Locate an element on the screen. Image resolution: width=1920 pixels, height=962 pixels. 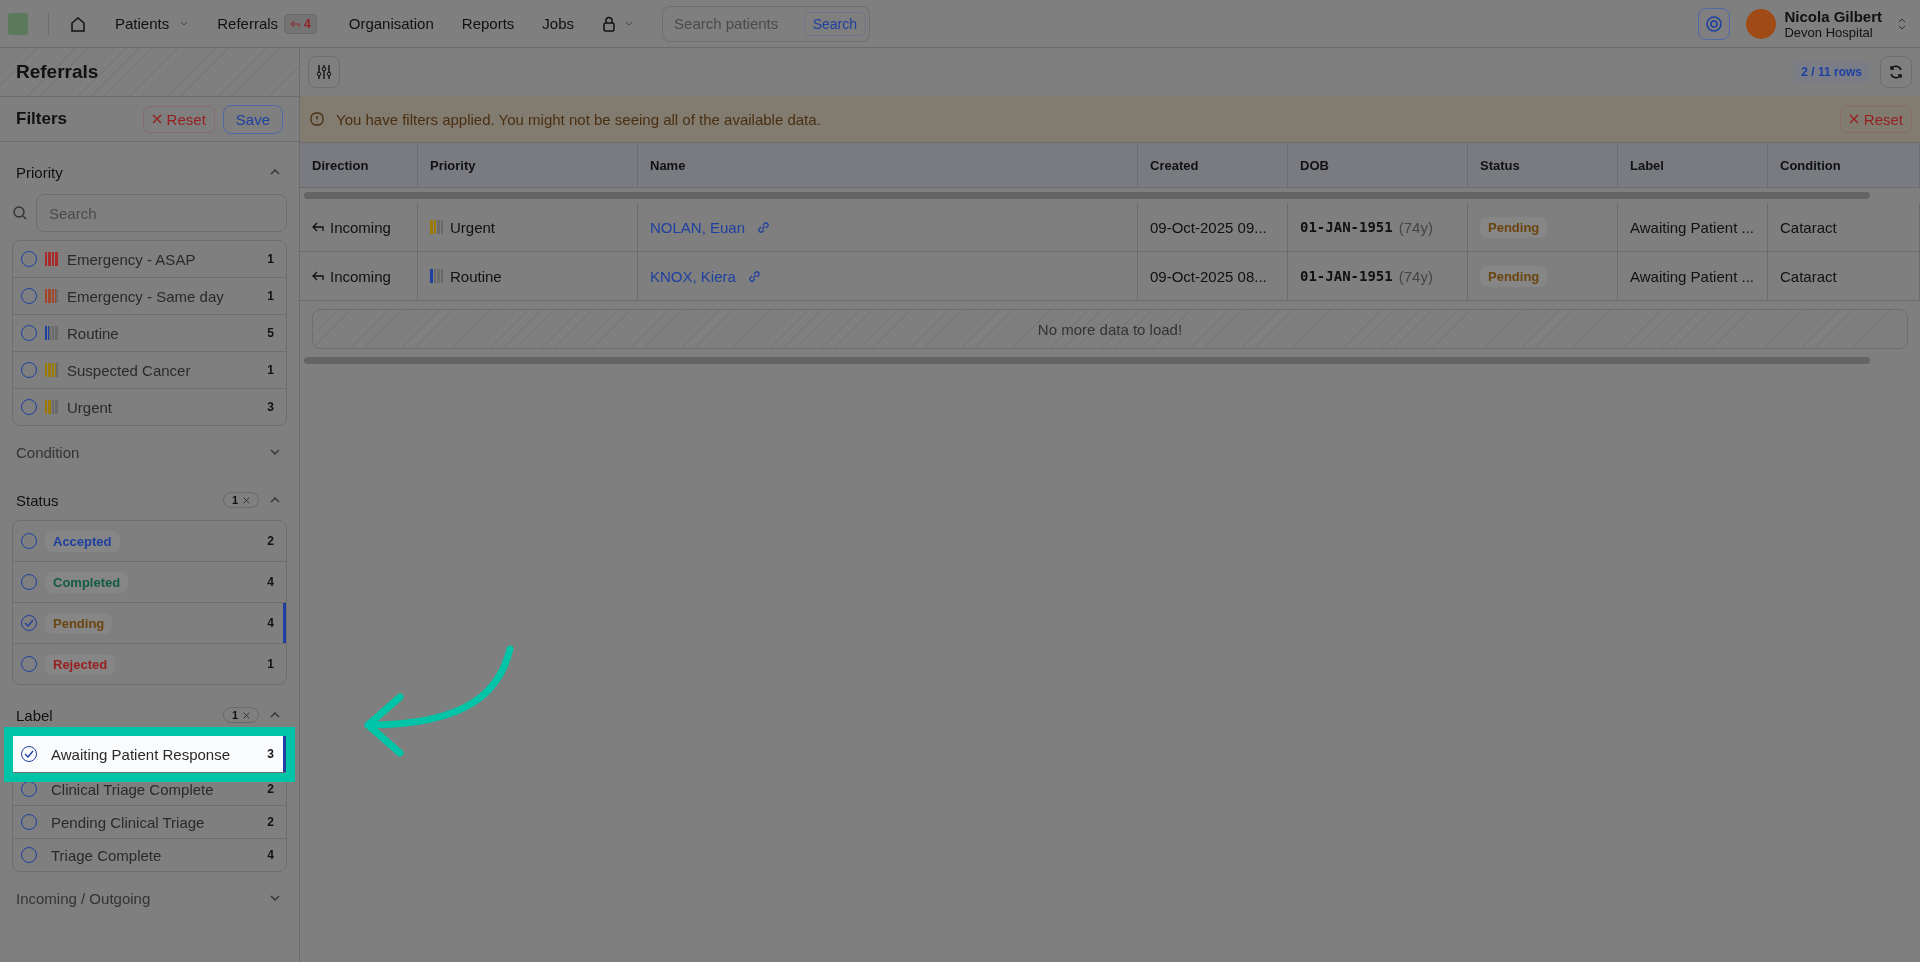
refresh-icon is located at coordinates (1896, 72).